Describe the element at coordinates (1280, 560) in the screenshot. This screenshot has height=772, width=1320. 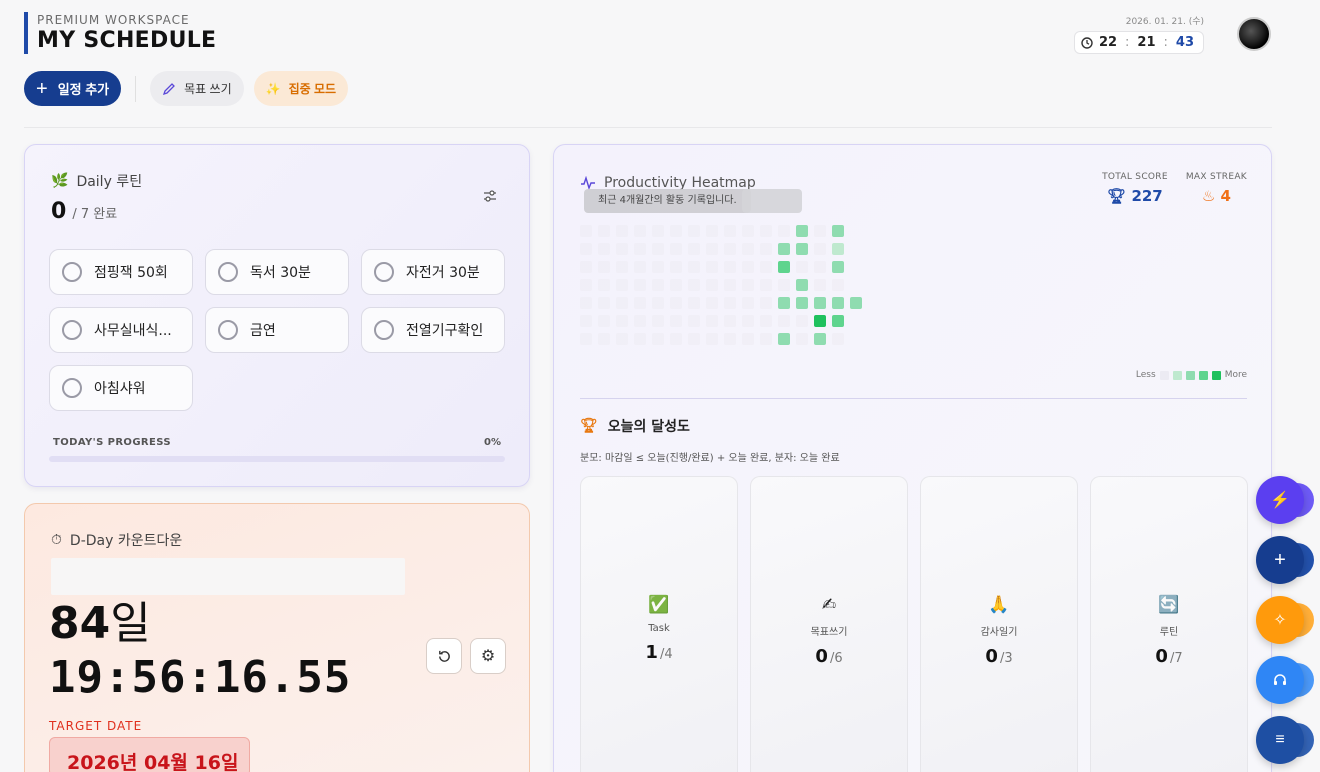
I see `add-fab: +` at that location.